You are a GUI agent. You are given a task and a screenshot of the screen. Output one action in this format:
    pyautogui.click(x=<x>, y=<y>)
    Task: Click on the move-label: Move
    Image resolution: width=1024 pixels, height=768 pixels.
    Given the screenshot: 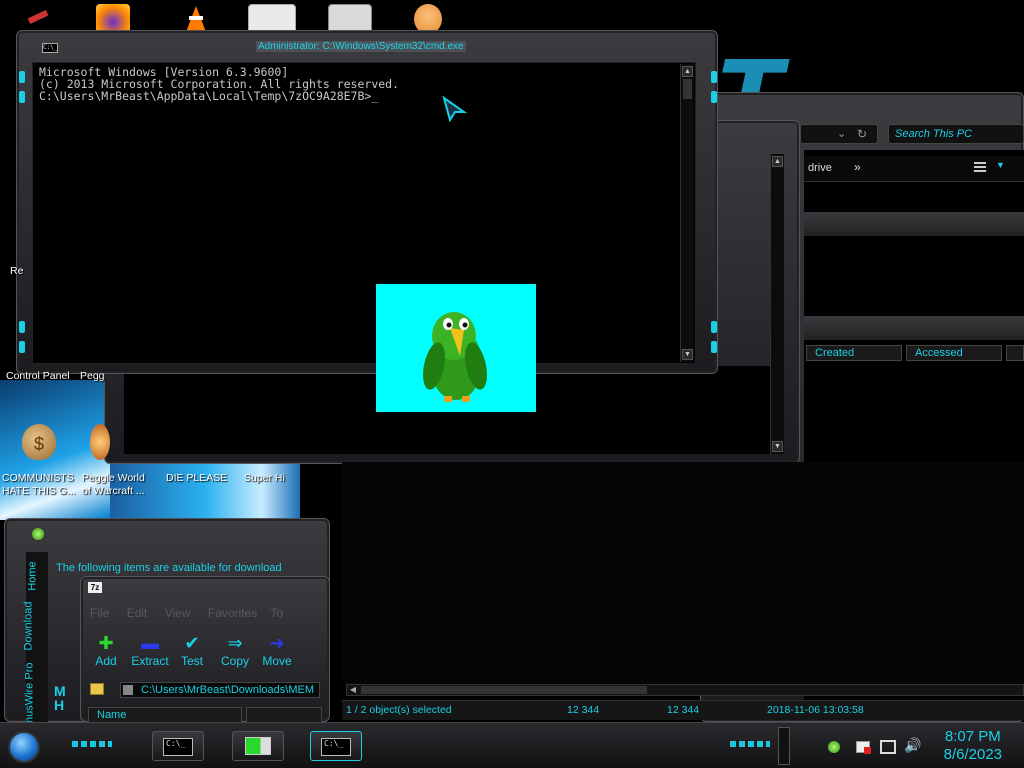 What is the action you would take?
    pyautogui.click(x=277, y=661)
    